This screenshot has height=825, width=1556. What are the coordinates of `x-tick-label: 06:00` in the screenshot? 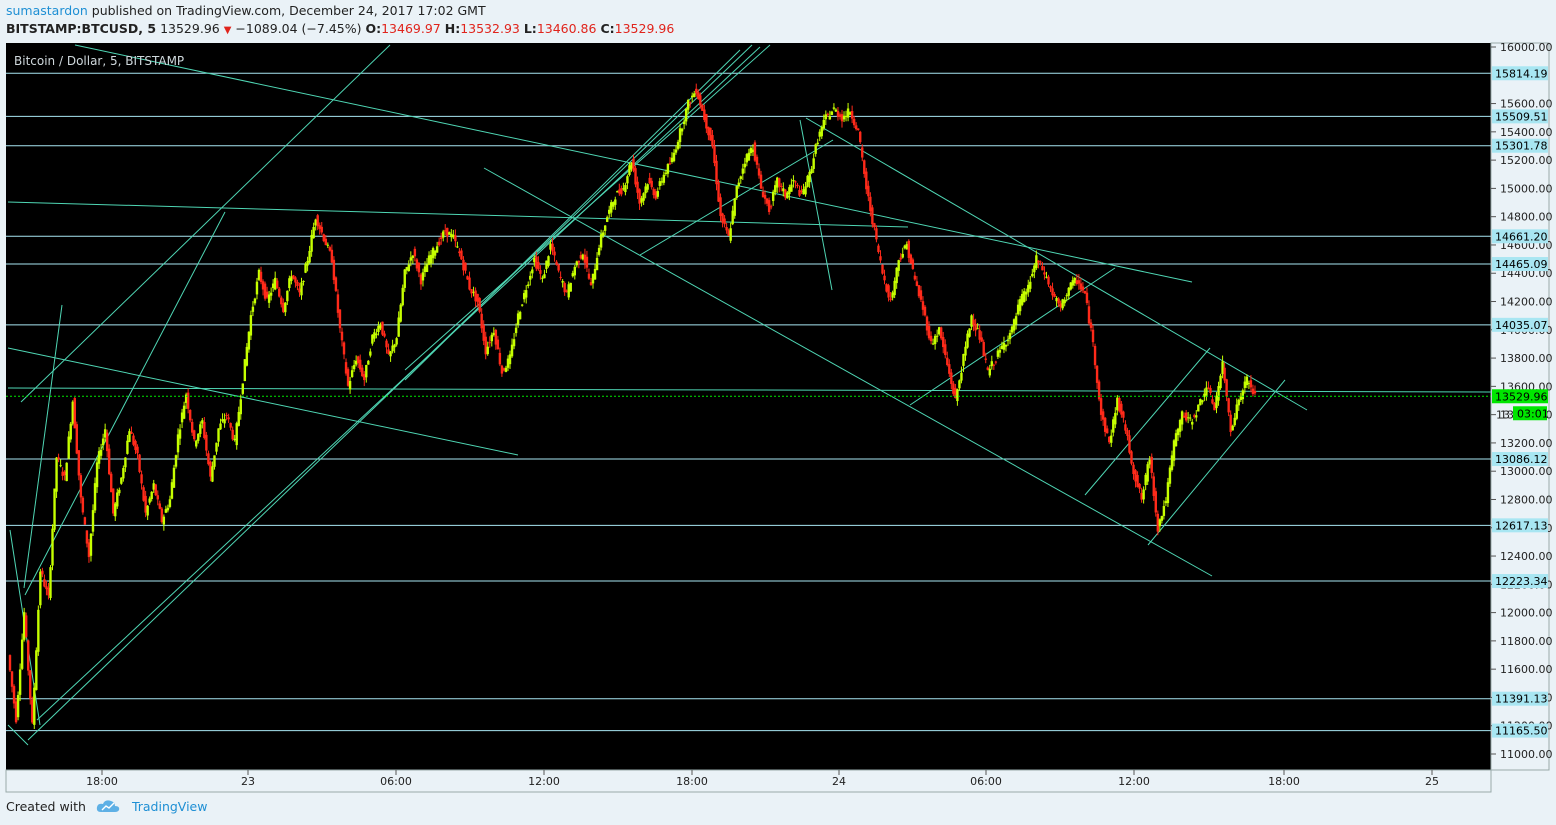 It's located at (986, 781).